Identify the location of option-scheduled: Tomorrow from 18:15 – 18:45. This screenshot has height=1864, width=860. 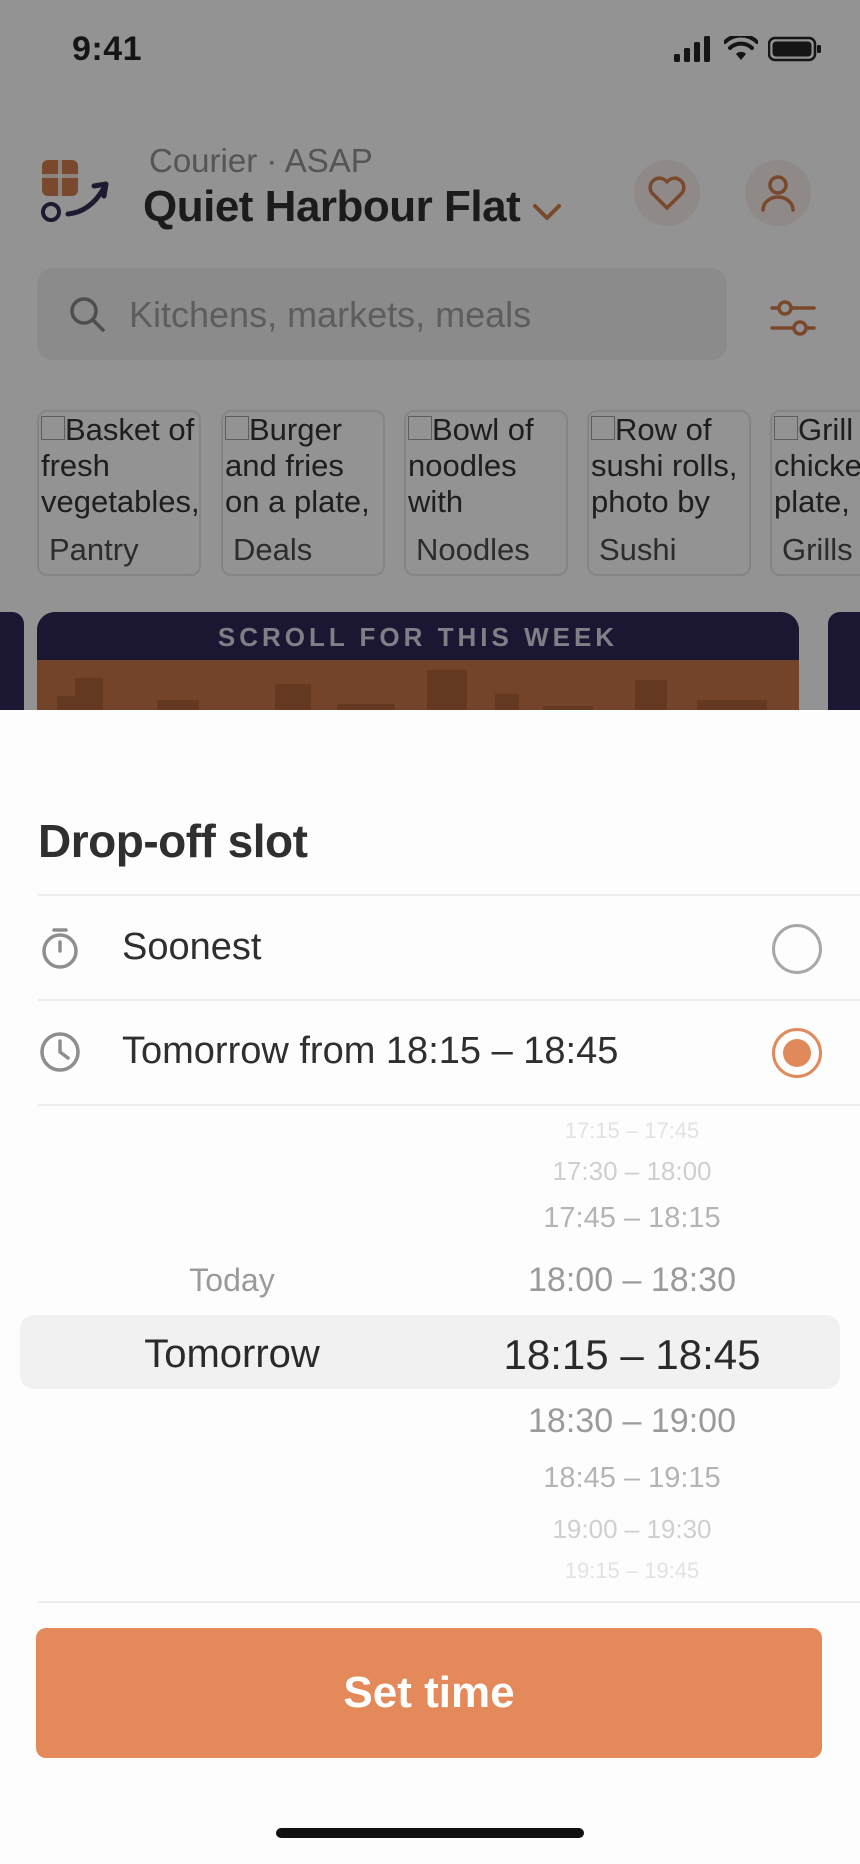
(430, 1052).